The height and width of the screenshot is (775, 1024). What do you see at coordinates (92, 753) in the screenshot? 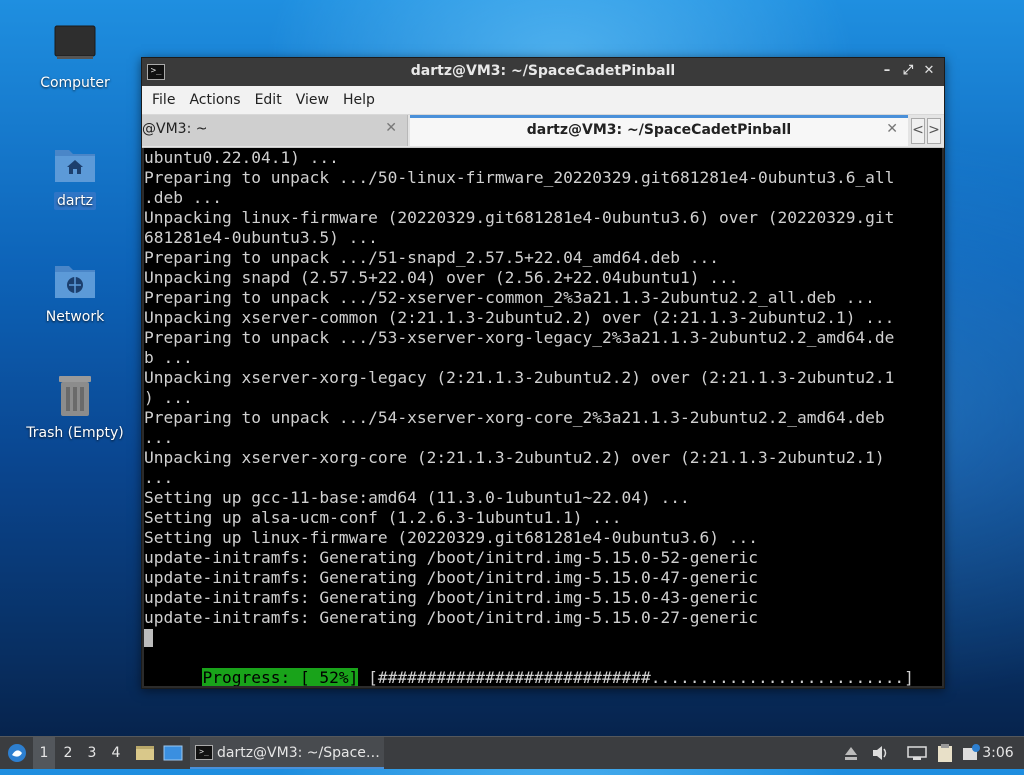
I see `workspace-3: 3` at bounding box center [92, 753].